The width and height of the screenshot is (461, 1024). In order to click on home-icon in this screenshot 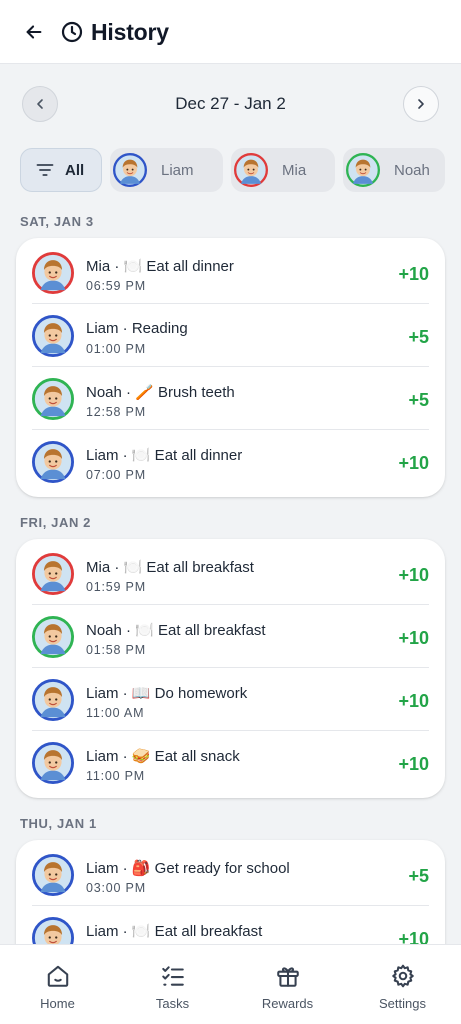, I will do `click(58, 976)`.